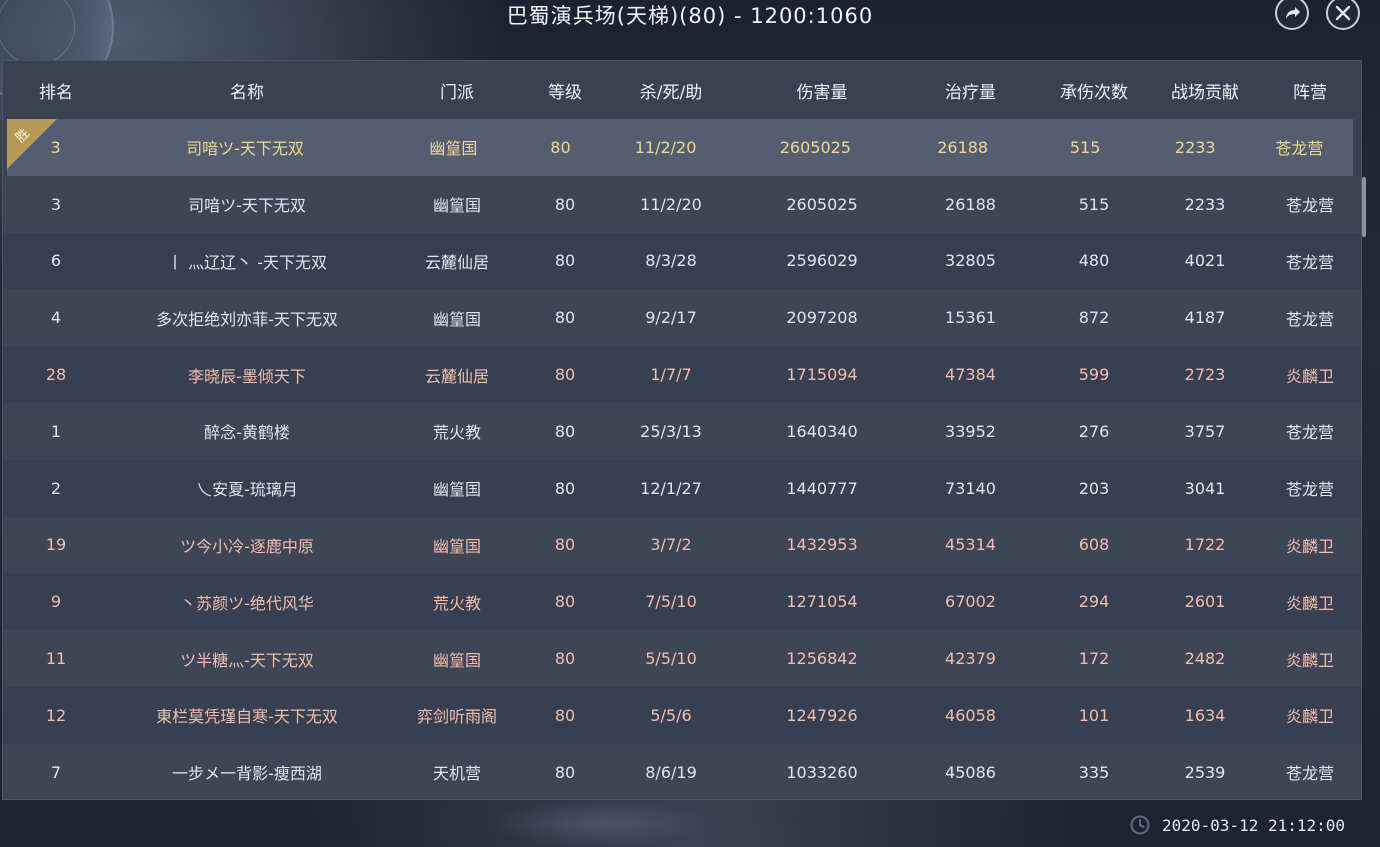  What do you see at coordinates (56, 545) in the screenshot?
I see `cell-rank: 19` at bounding box center [56, 545].